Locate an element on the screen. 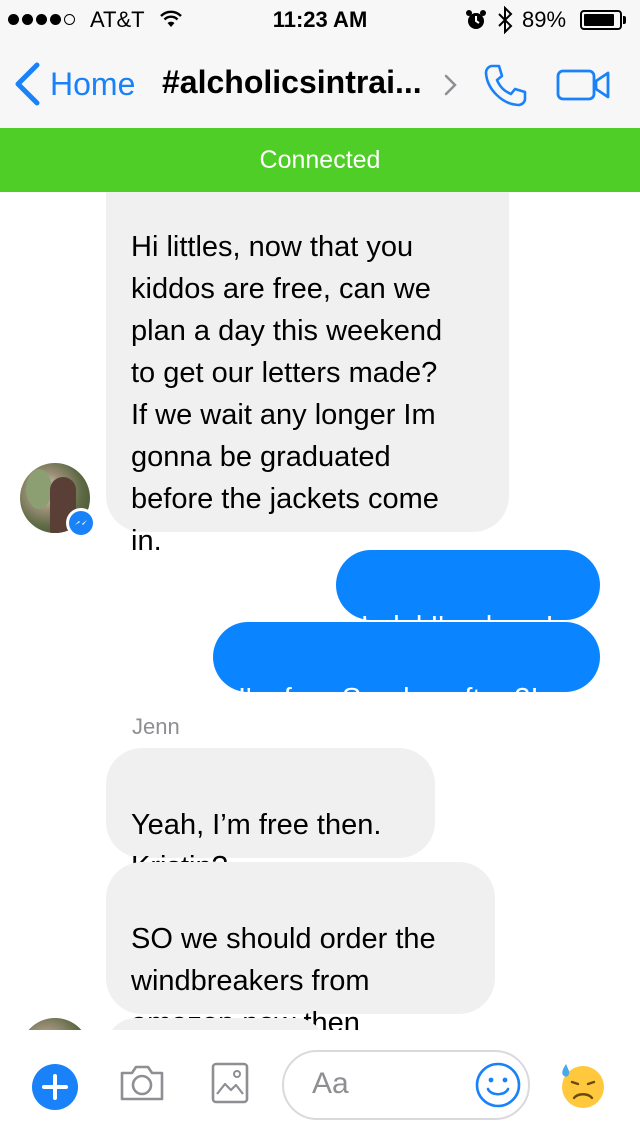 Image resolution: width=640 pixels, height=1136 pixels. back-chevron-icon is located at coordinates (27, 84).